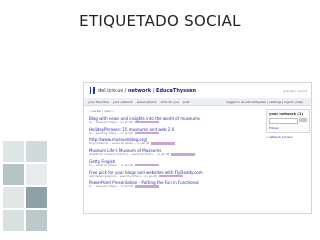  I want to click on follow-link: Follow, so click(288, 128).